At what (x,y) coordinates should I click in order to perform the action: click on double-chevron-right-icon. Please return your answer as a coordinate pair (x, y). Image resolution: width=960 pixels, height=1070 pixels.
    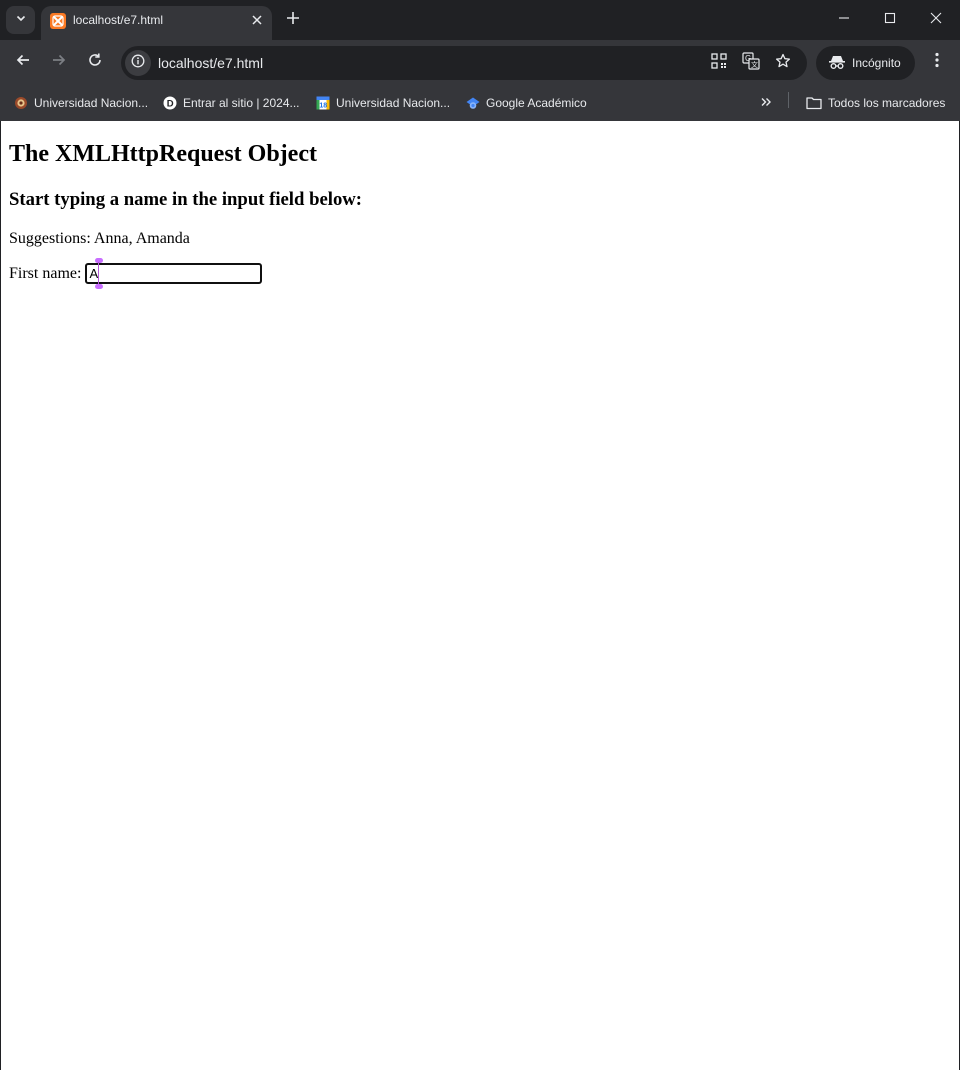
    Looking at the image, I should click on (766, 103).